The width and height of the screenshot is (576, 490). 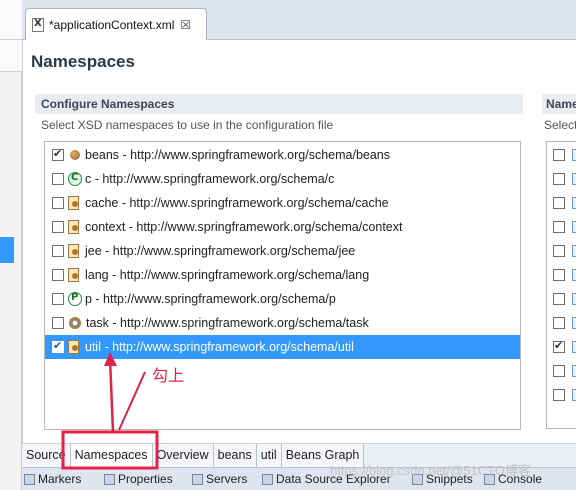 I want to click on tab-namespaces: Namespaces, so click(x=111, y=455).